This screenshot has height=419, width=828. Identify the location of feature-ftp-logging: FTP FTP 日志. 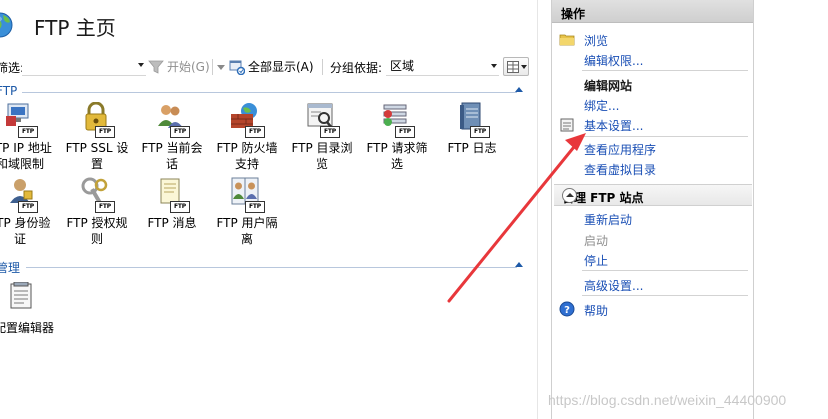
(472, 129).